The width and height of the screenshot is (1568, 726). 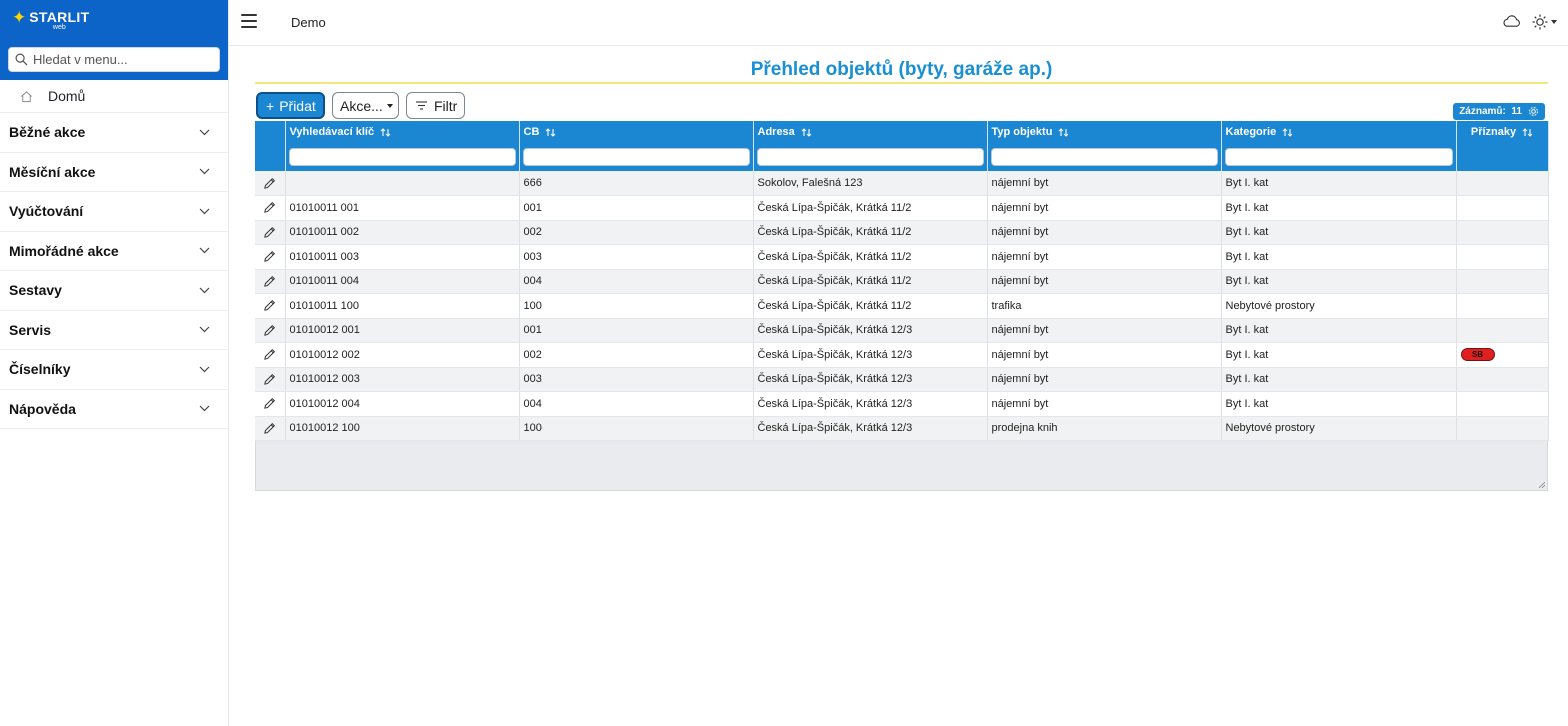 I want to click on brand-logo: ✦ STARLIT web, so click(x=114, y=20).